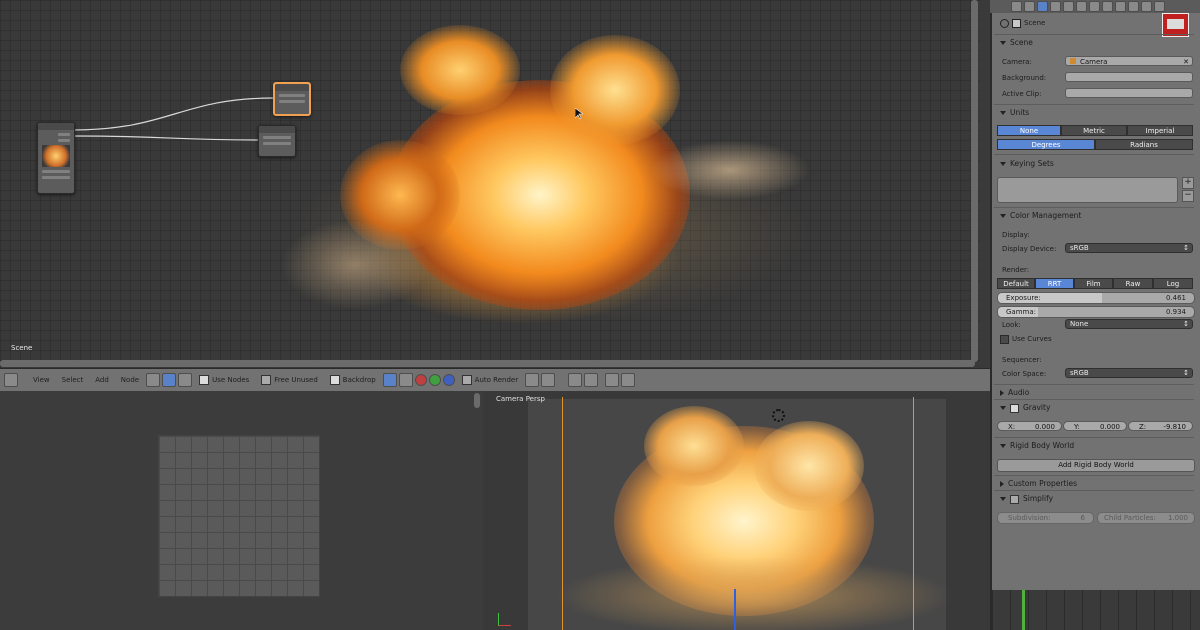  What do you see at coordinates (1129, 324) in the screenshot?
I see `look-dropdown: None ↕` at bounding box center [1129, 324].